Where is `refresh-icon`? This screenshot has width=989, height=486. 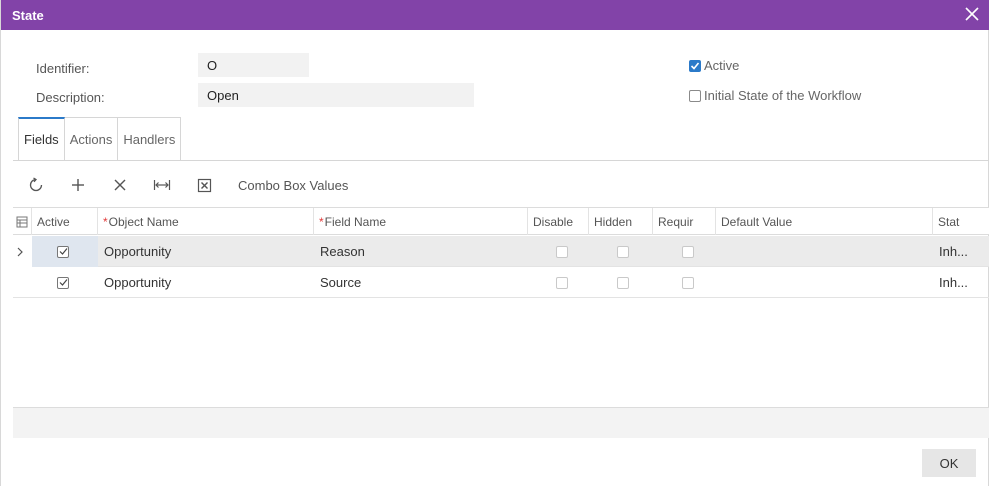
refresh-icon is located at coordinates (36, 184).